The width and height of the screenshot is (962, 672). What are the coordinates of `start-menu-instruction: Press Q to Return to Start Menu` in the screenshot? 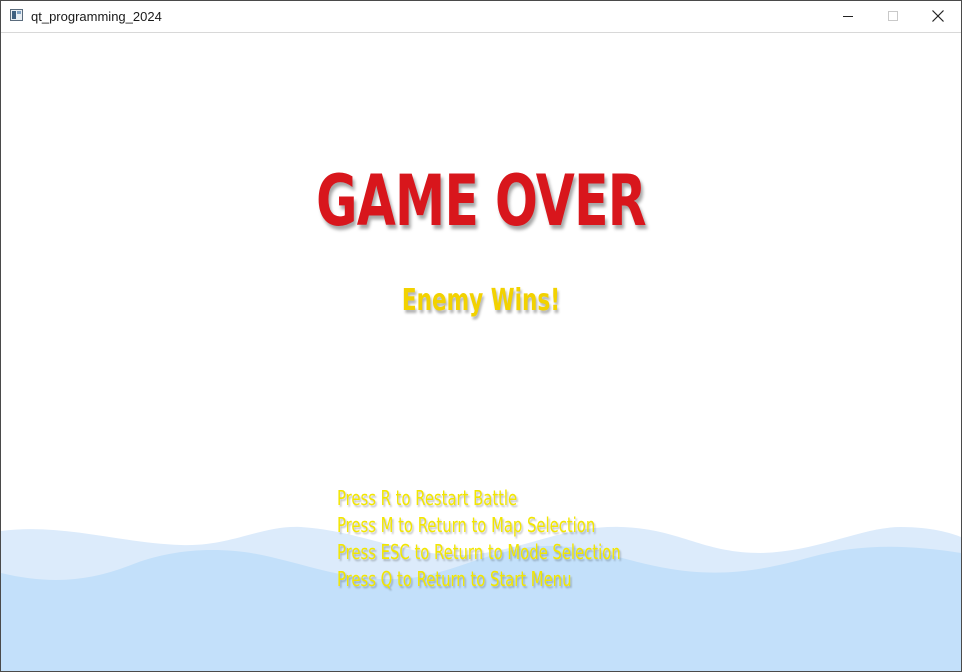 It's located at (454, 579).